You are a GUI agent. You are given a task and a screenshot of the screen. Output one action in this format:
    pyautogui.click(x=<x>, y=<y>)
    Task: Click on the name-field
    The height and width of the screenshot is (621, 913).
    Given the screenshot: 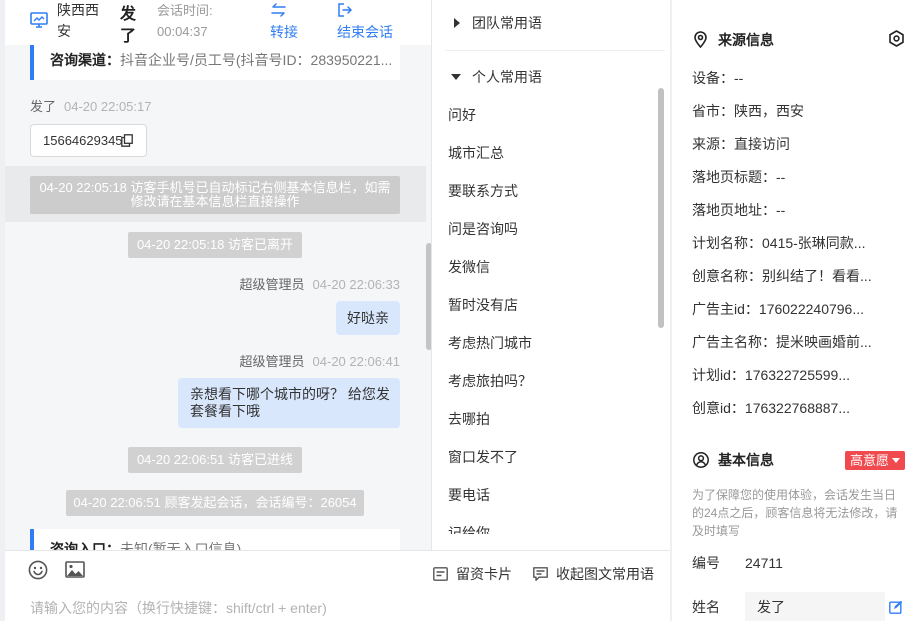 What is the action you would take?
    pyautogui.click(x=815, y=606)
    